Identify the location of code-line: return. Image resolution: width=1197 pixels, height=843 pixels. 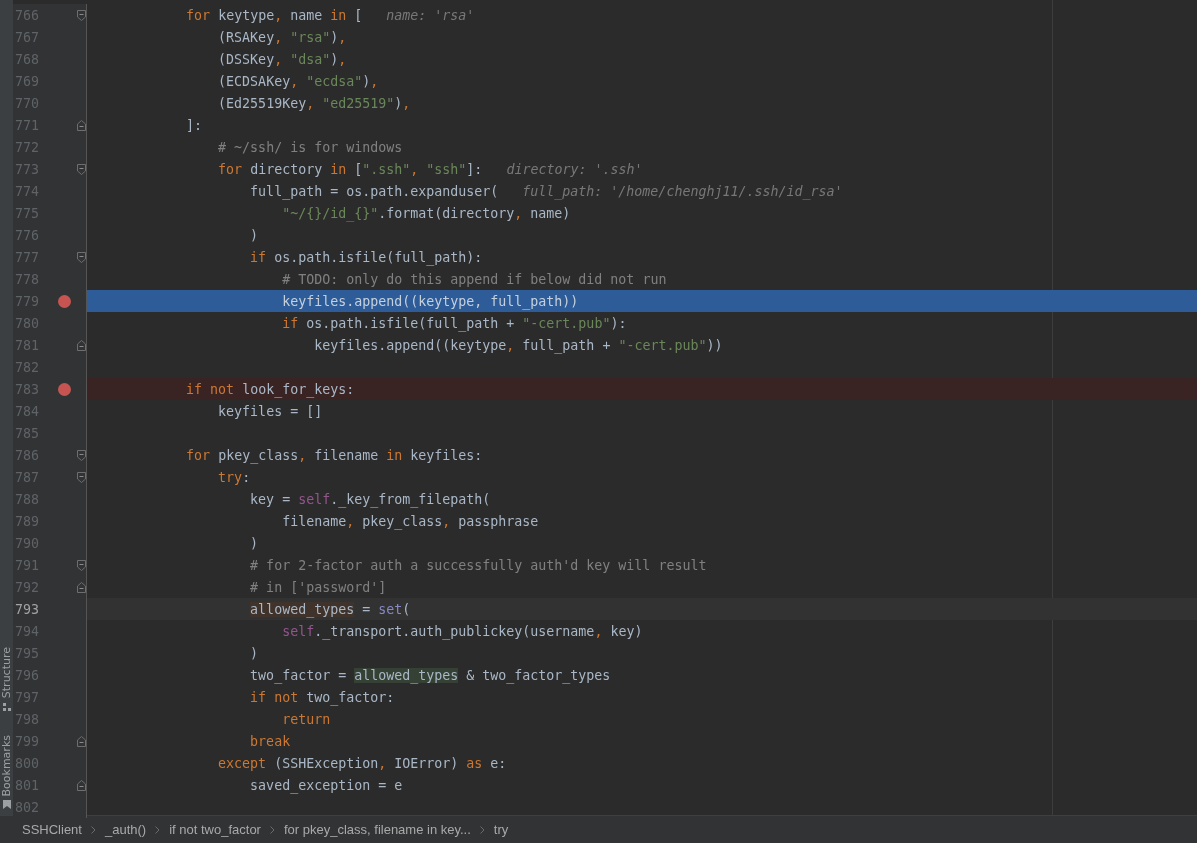
(306, 719).